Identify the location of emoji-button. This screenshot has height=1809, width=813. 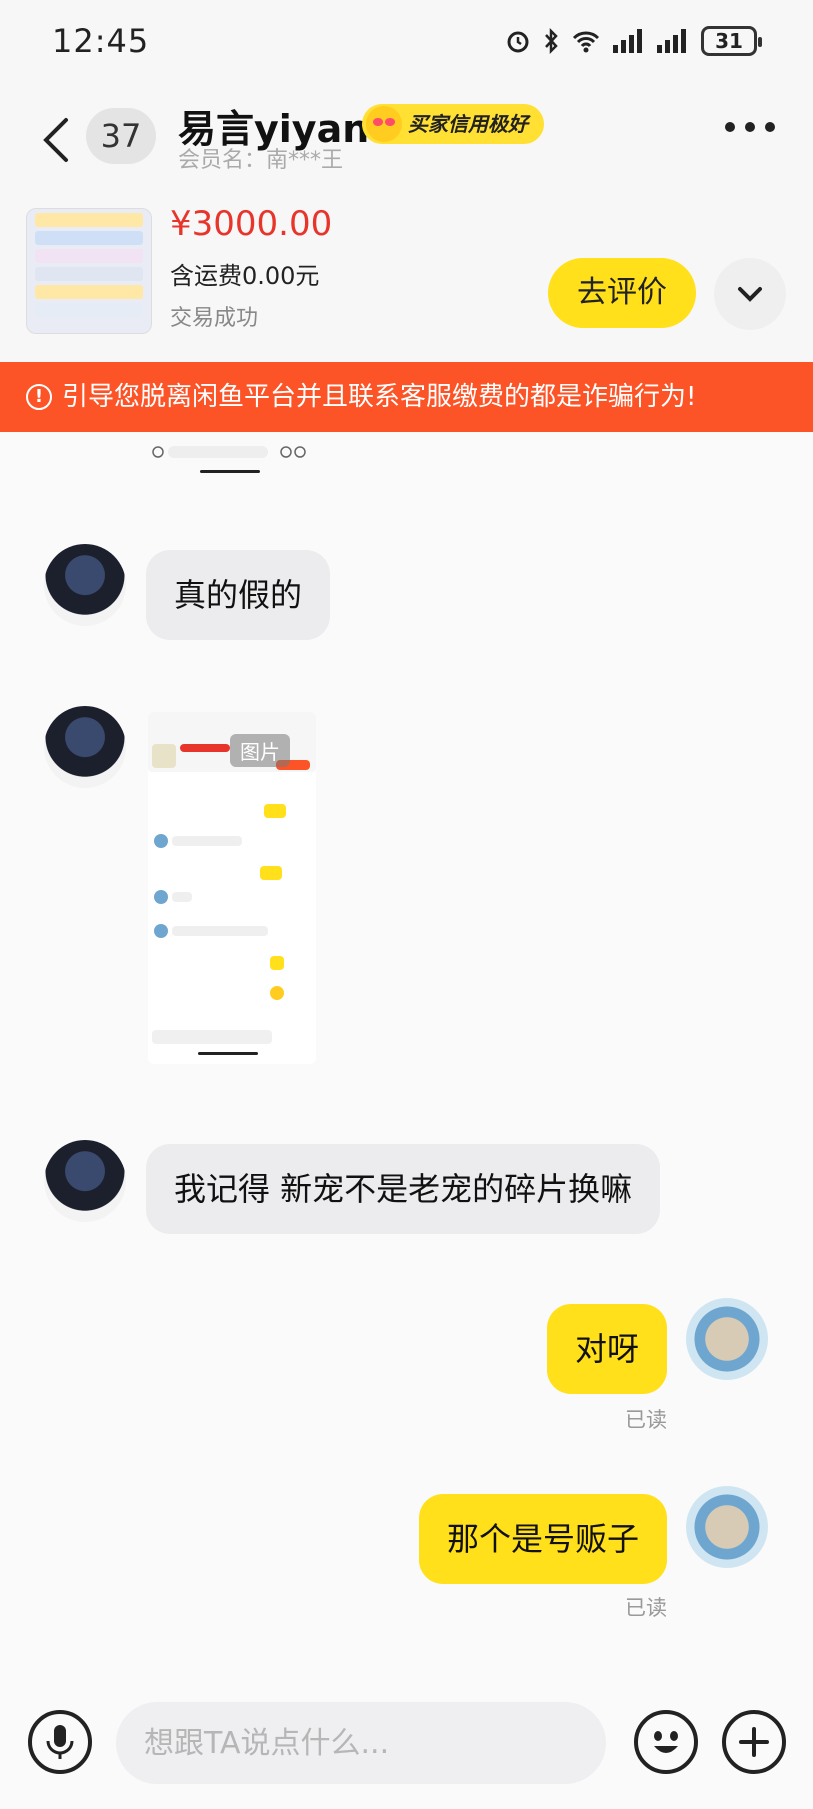
(666, 1742).